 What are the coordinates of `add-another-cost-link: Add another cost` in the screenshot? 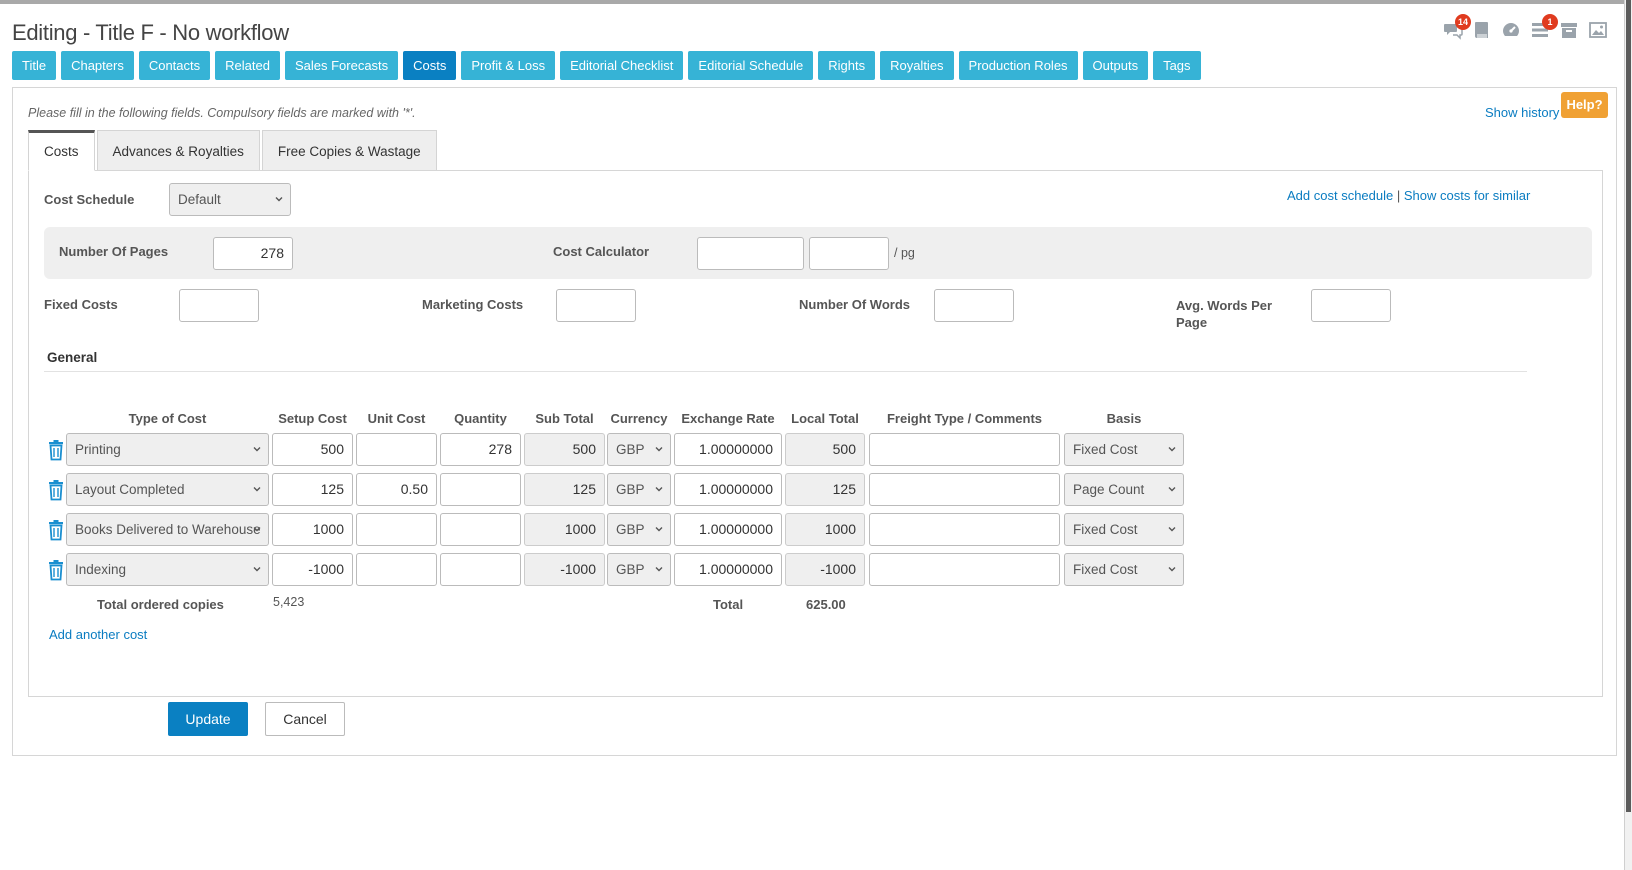 It's located at (98, 634).